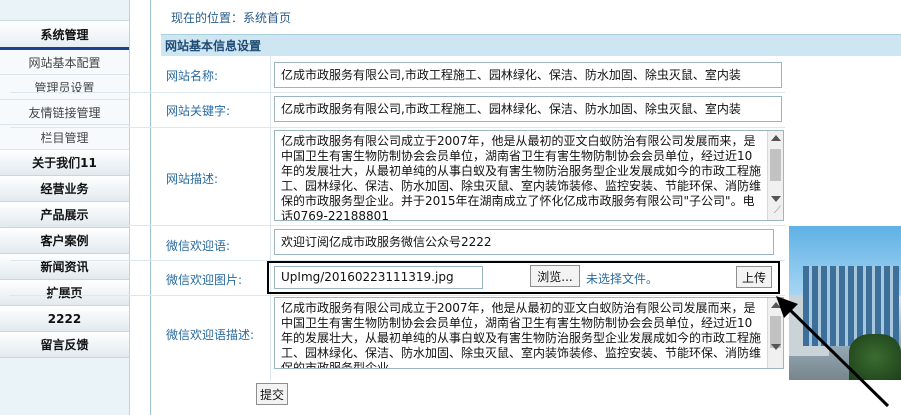 Image resolution: width=901 pixels, height=415 pixels. What do you see at coordinates (64, 345) in the screenshot?
I see `sidebar-item-feedback: 留言反馈` at bounding box center [64, 345].